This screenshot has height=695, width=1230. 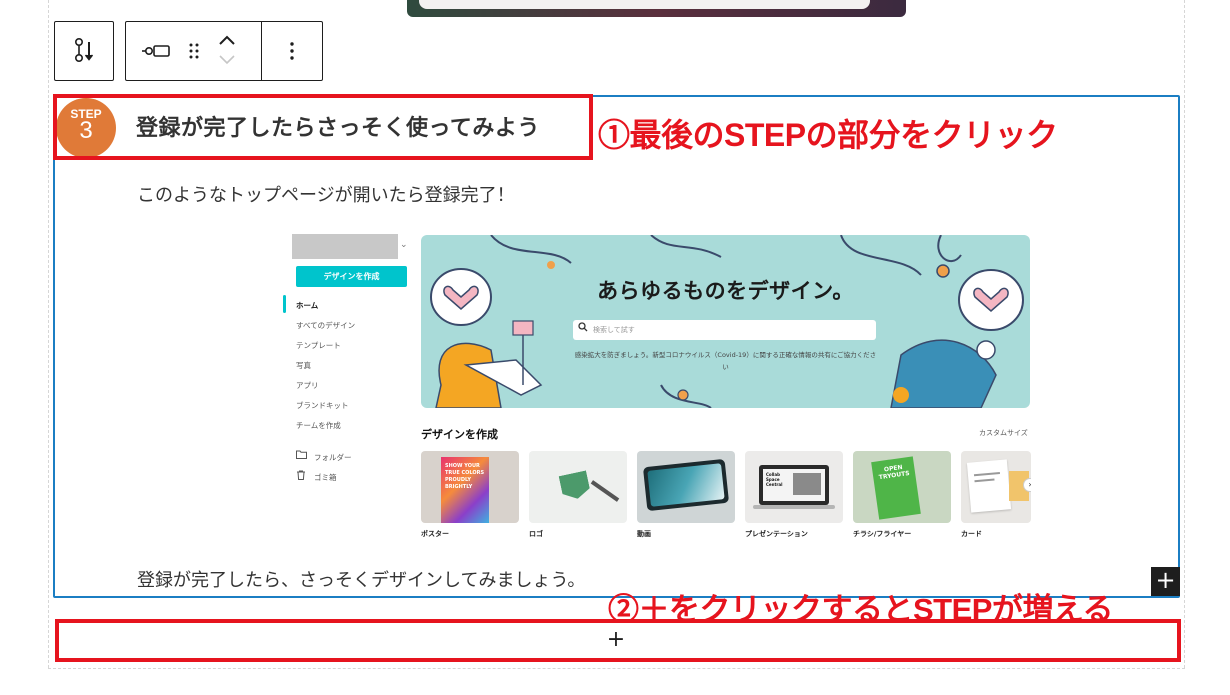 I want to click on move-up-button, so click(x=227, y=41).